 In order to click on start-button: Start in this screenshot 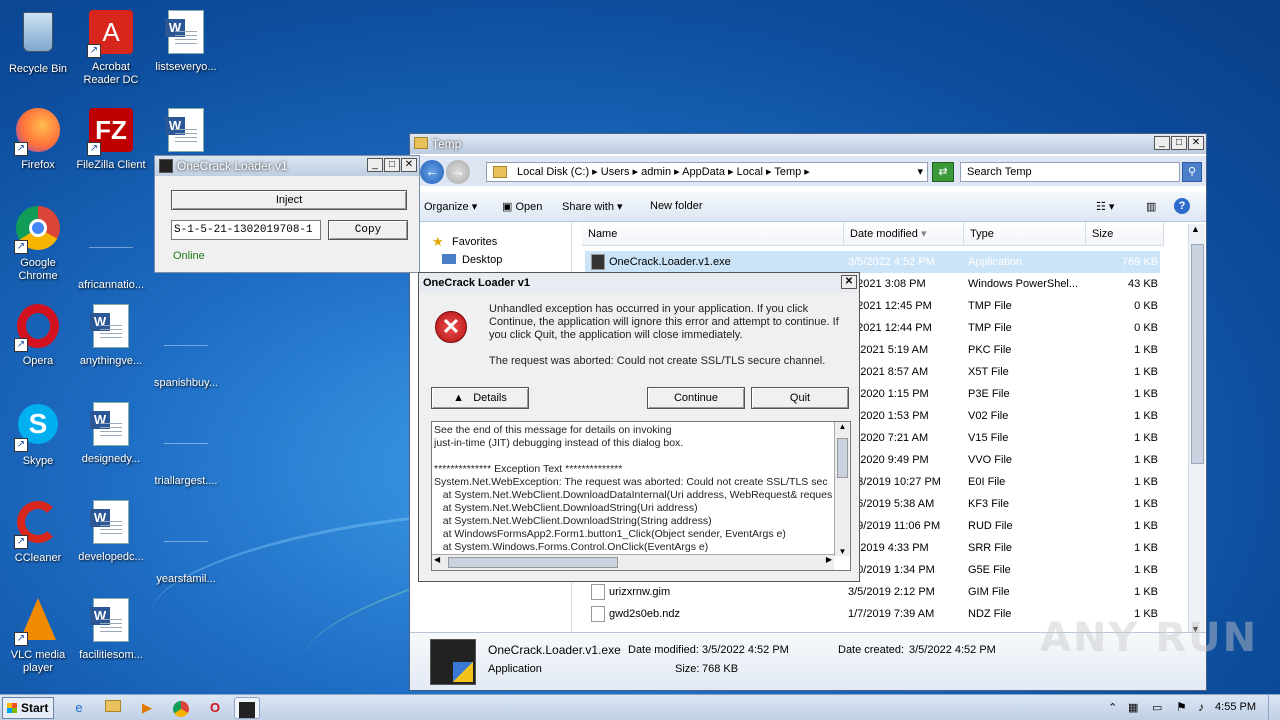, I will do `click(28, 708)`.